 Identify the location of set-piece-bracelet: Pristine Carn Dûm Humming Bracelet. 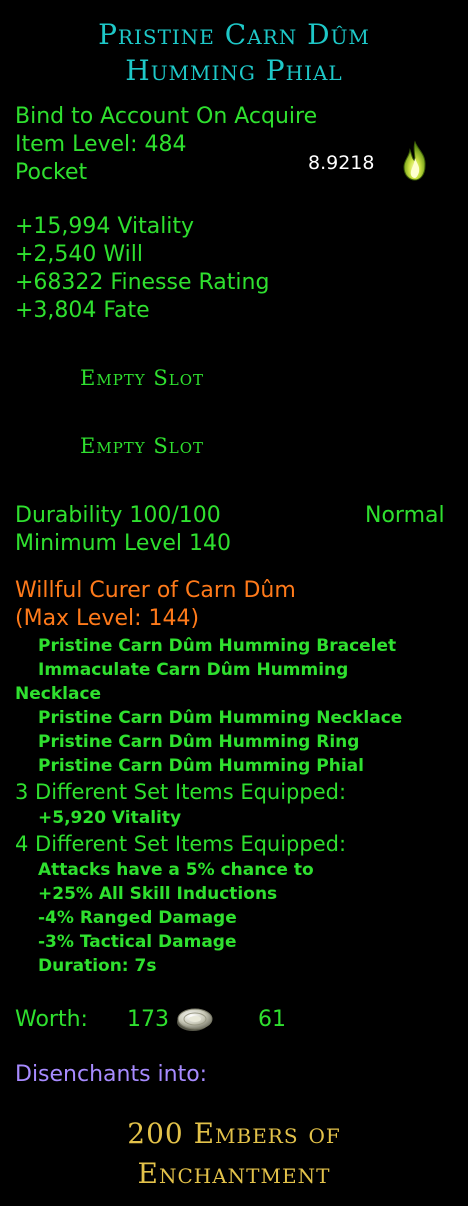
(217, 646).